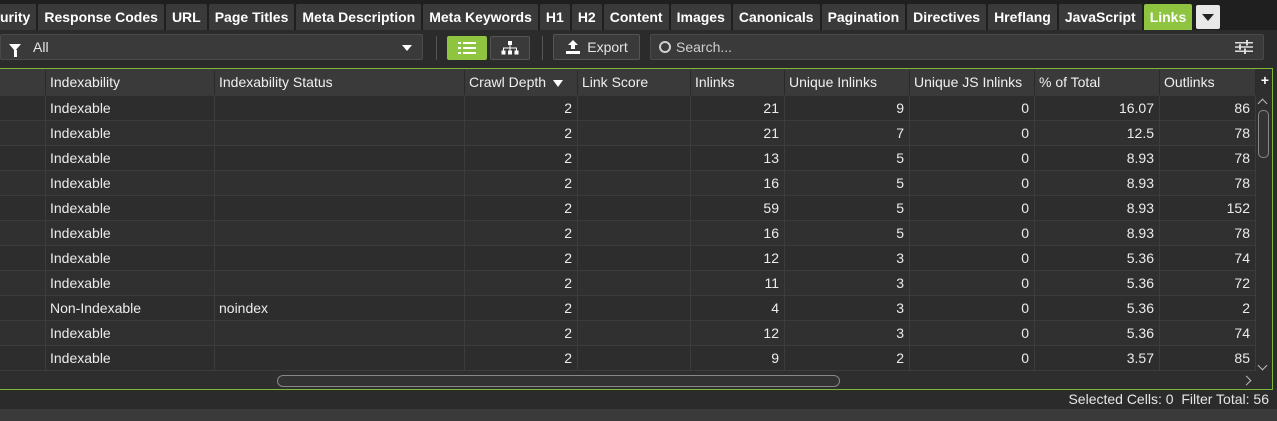  Describe the element at coordinates (467, 48) in the screenshot. I see `list-view-button` at that location.